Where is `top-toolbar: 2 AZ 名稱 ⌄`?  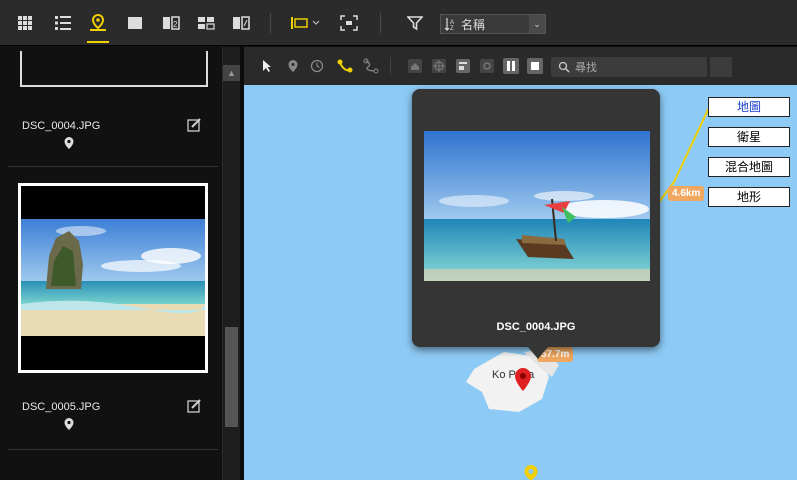
top-toolbar: 2 AZ 名稱 ⌄ is located at coordinates (398, 23).